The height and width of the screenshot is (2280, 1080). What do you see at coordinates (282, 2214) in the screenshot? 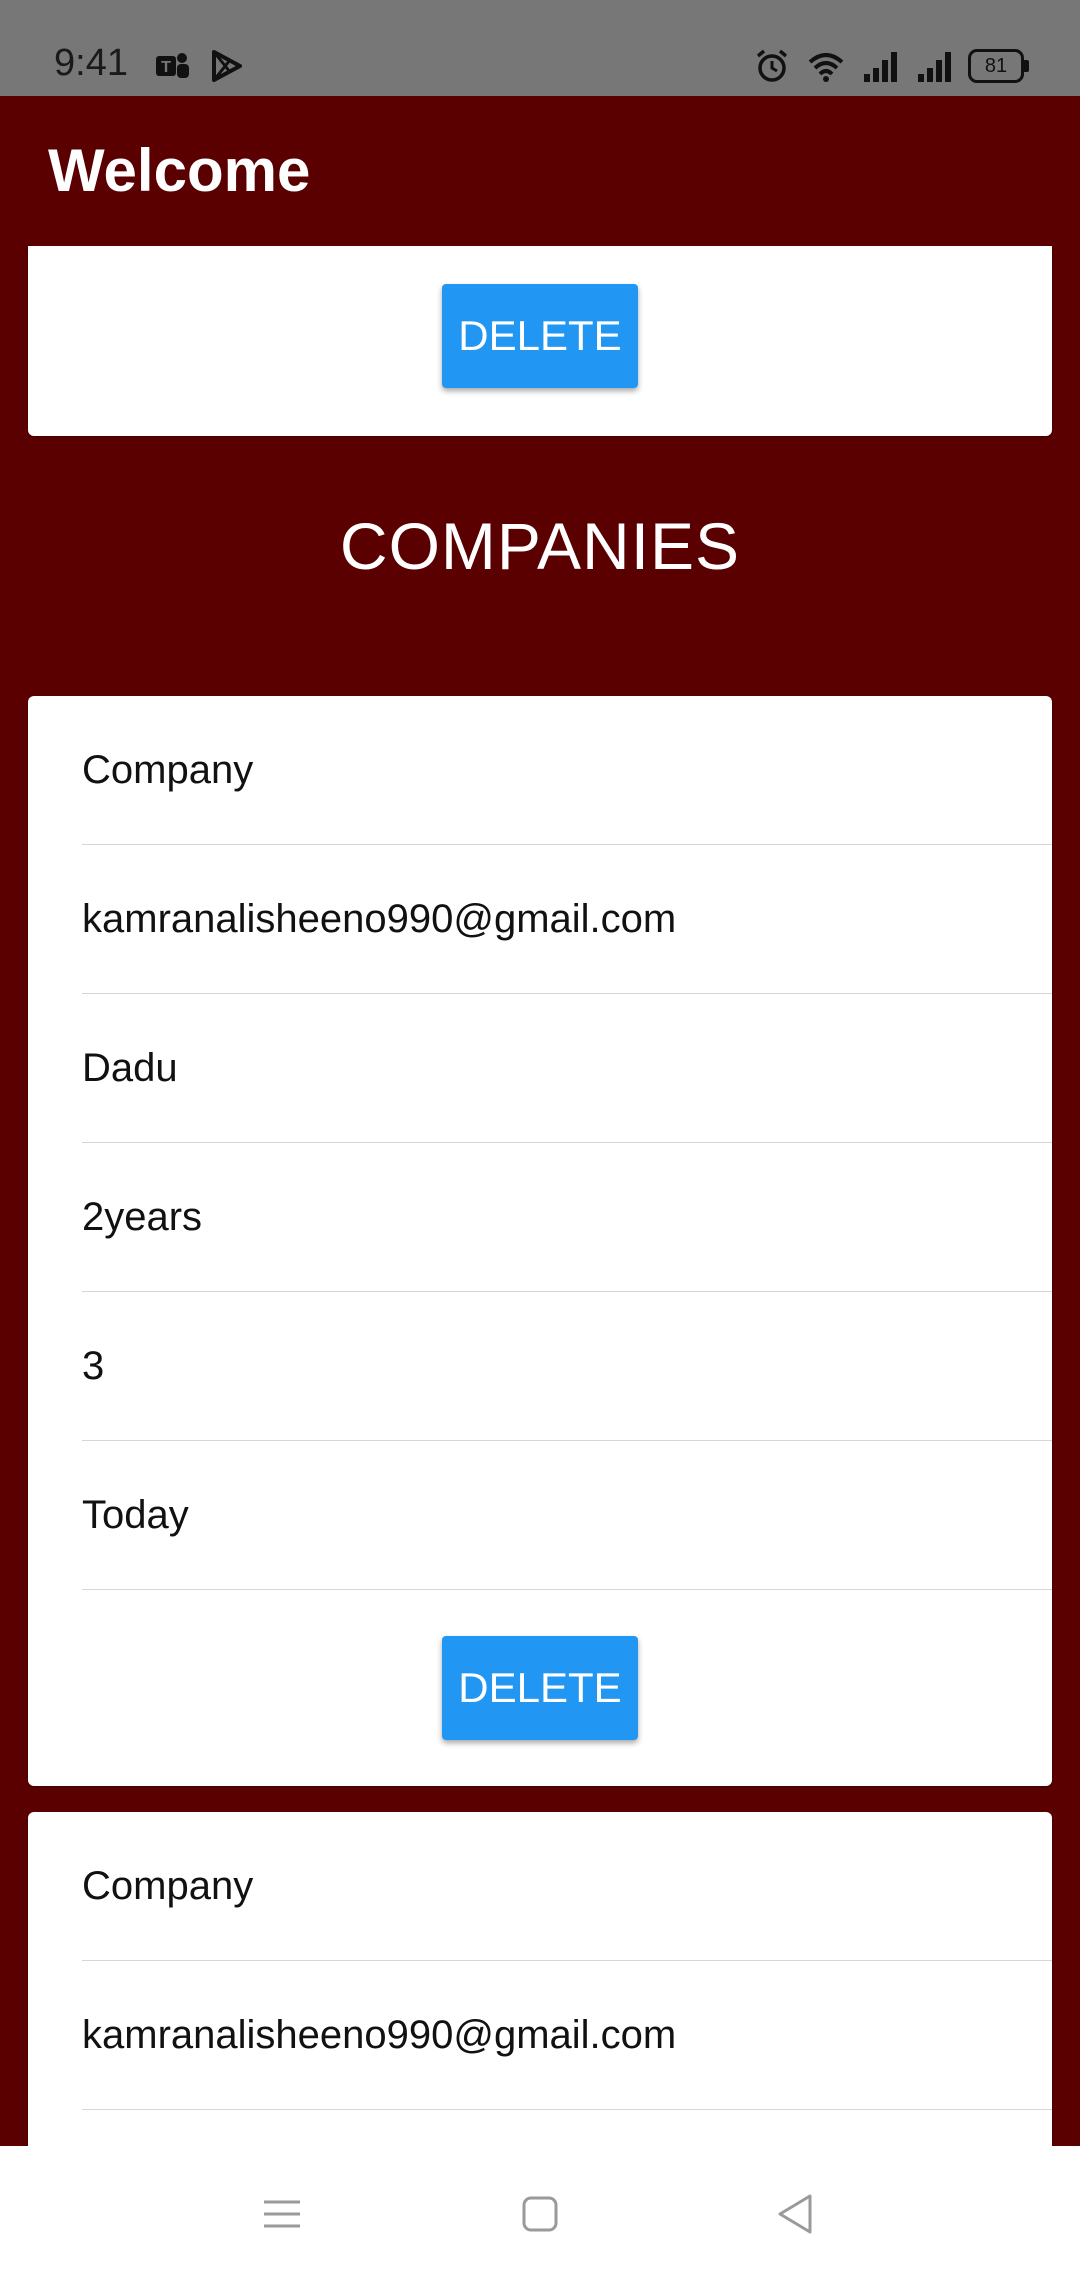
I see `menu-icon` at bounding box center [282, 2214].